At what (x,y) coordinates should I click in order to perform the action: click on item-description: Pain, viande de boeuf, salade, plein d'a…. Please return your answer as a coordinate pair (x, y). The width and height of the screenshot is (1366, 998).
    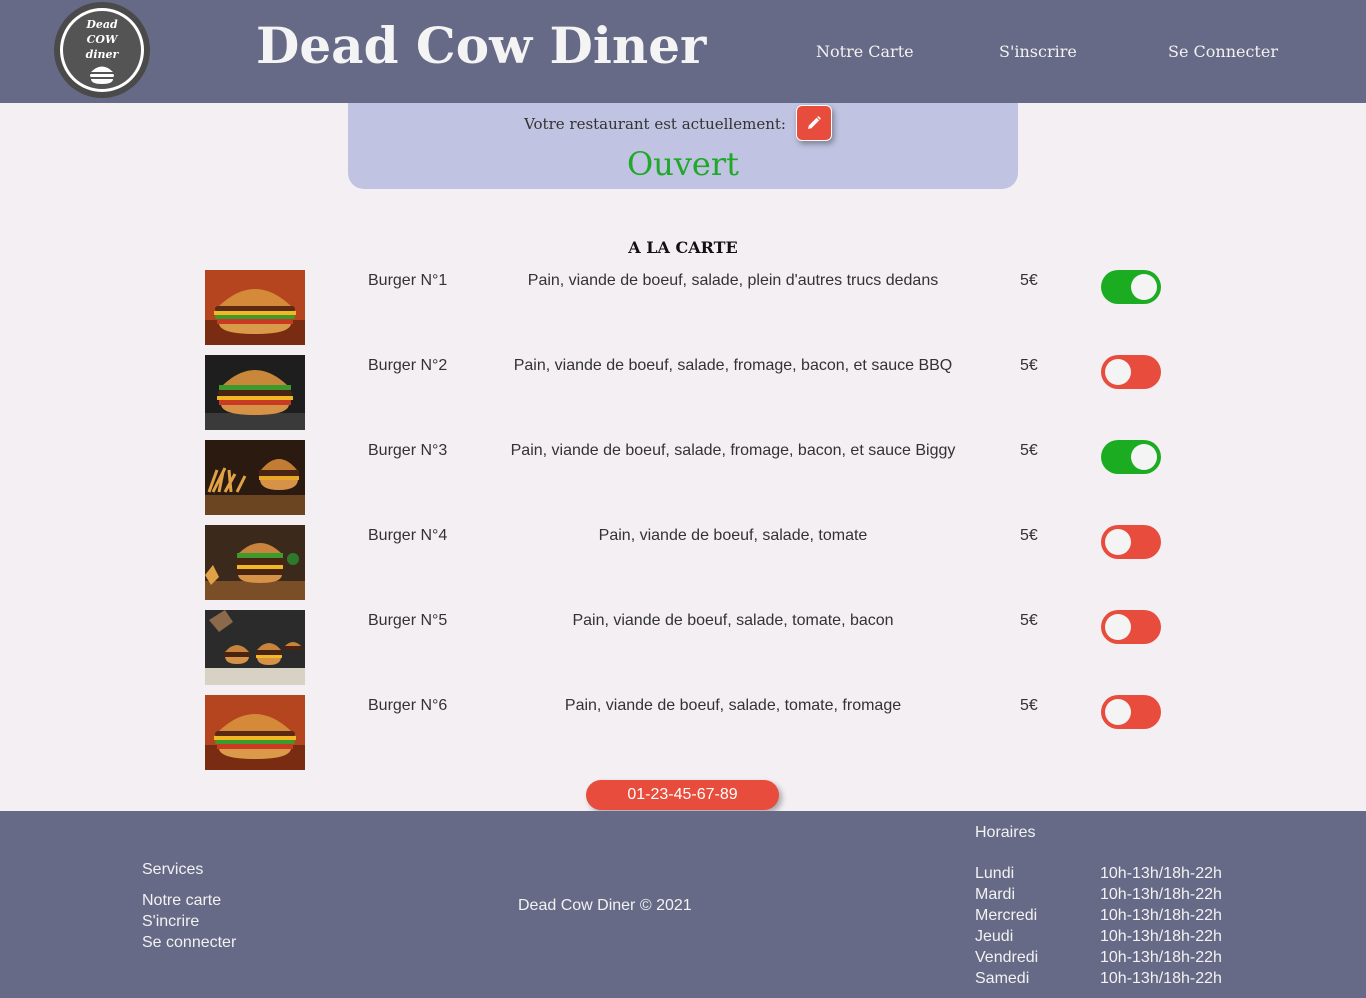
    Looking at the image, I should click on (733, 280).